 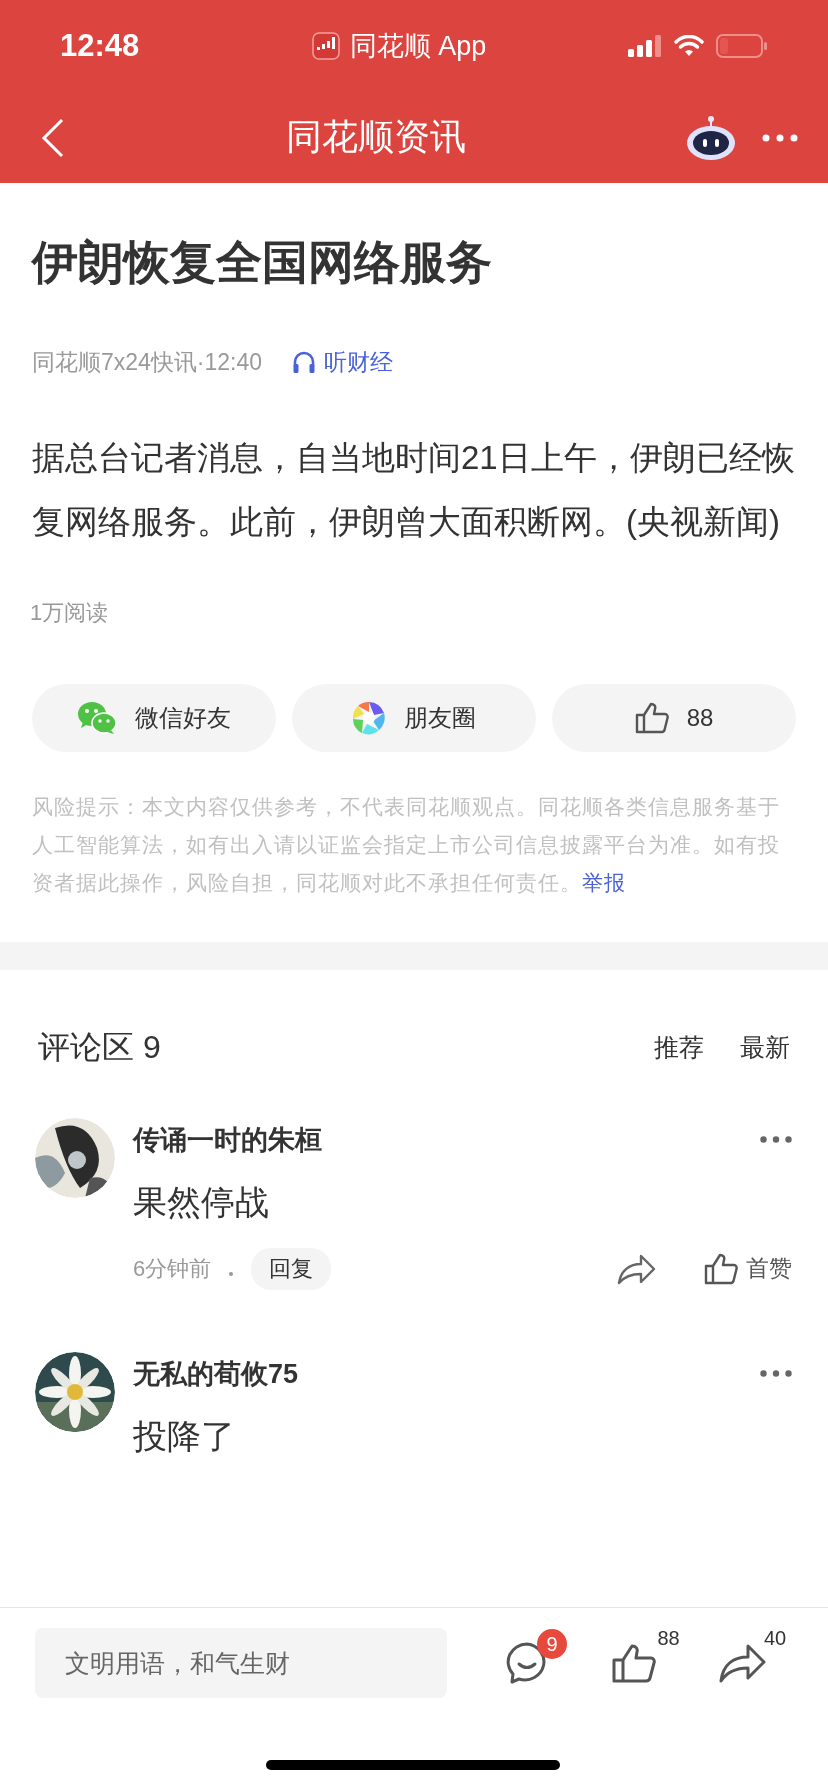 I want to click on page-title: 同花顺资讯, so click(x=376, y=137).